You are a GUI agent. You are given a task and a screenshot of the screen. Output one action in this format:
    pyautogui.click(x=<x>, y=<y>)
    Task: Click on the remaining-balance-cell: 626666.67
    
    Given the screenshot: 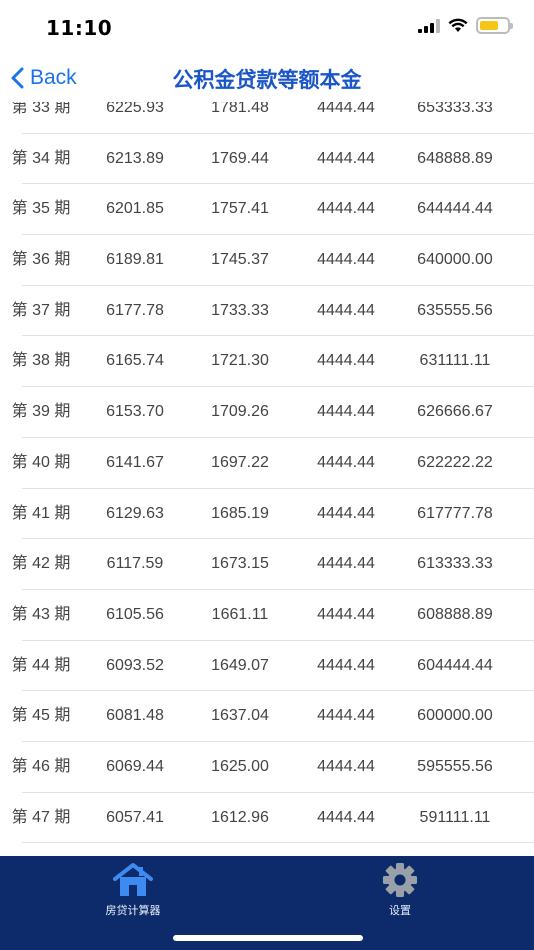 What is the action you would take?
    pyautogui.click(x=455, y=412)
    